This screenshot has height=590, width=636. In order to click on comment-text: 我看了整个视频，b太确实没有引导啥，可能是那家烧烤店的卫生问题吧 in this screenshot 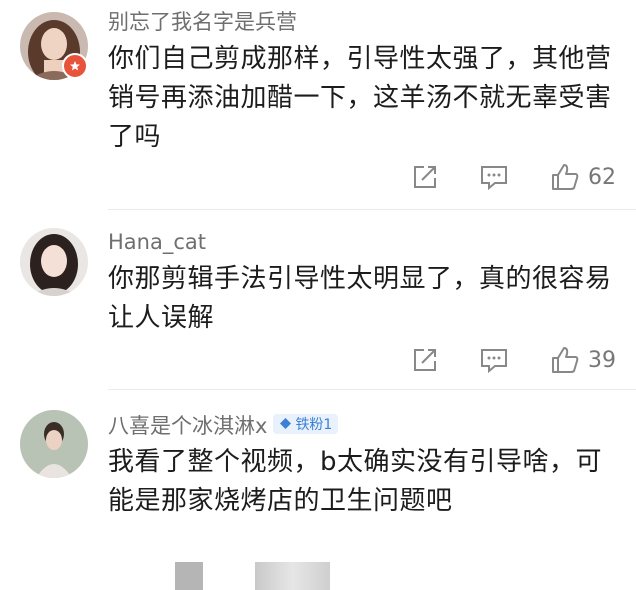, I will do `click(355, 481)`.